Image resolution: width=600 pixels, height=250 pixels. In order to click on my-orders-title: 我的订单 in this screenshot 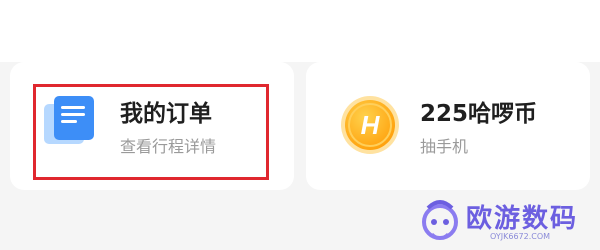, I will do `click(166, 114)`.